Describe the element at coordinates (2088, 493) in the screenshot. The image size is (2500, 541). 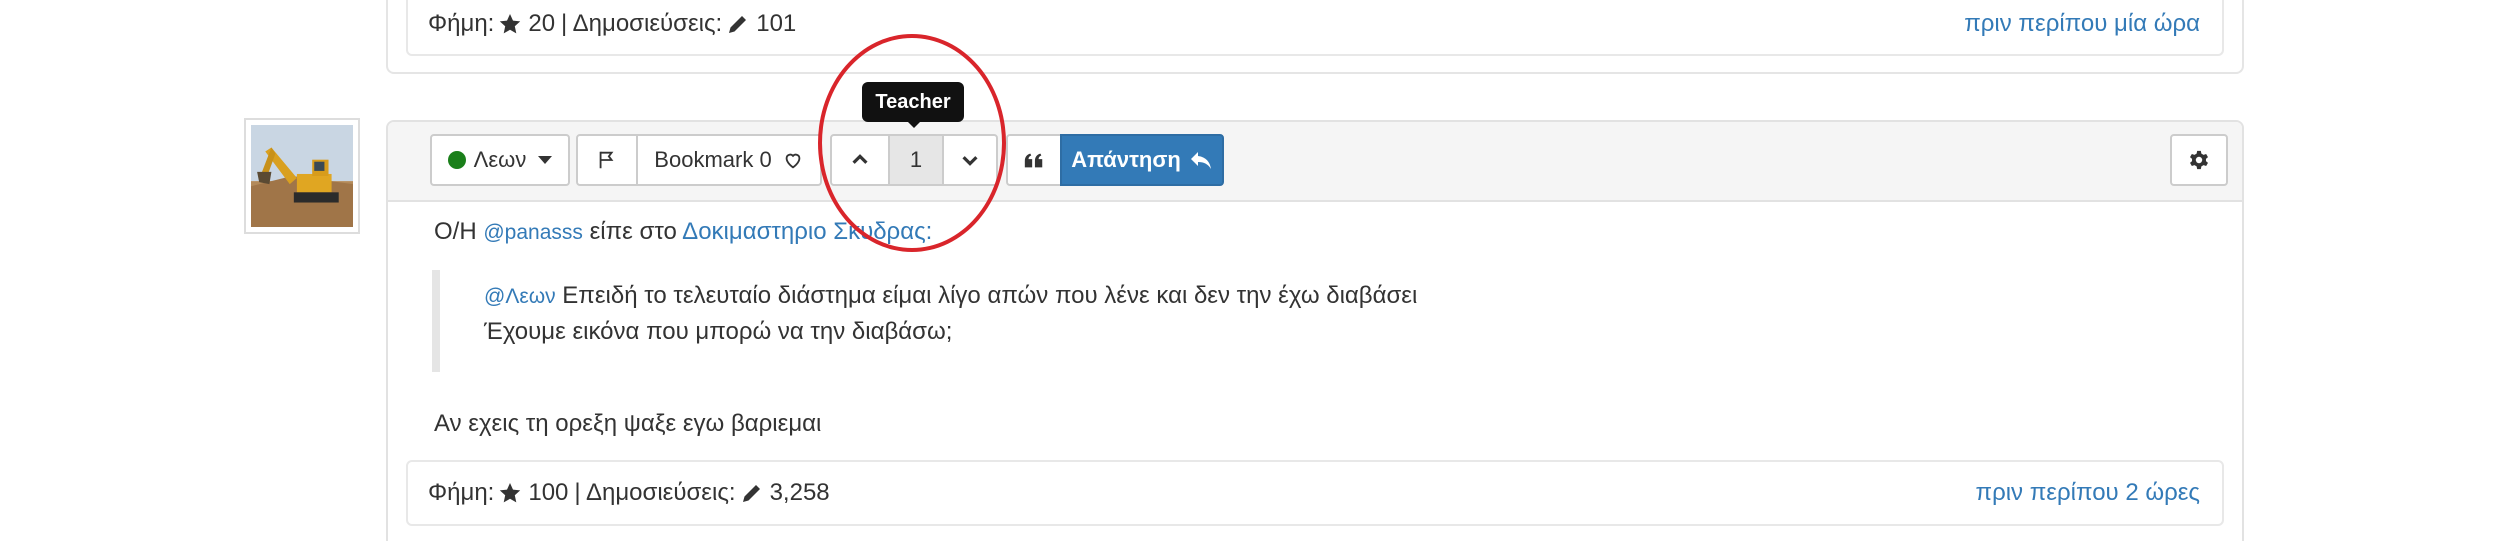
I see `post-time-link: πριν περίπου 2 ώρες` at that location.